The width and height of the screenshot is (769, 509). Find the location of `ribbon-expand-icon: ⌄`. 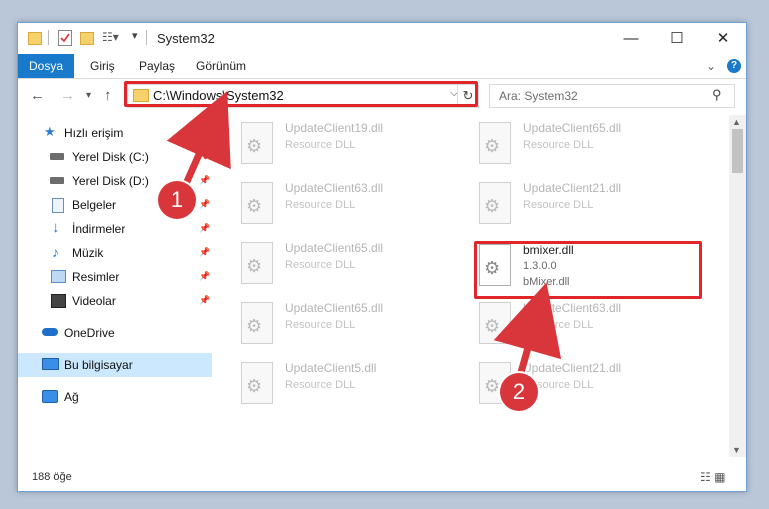

ribbon-expand-icon: ⌄ is located at coordinates (711, 66).